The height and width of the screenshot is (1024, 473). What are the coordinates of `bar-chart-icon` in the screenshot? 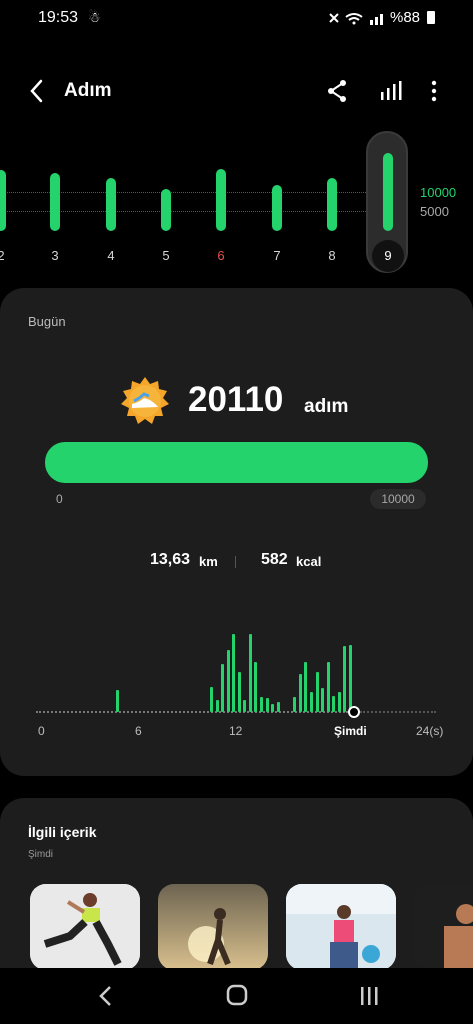 It's located at (391, 90).